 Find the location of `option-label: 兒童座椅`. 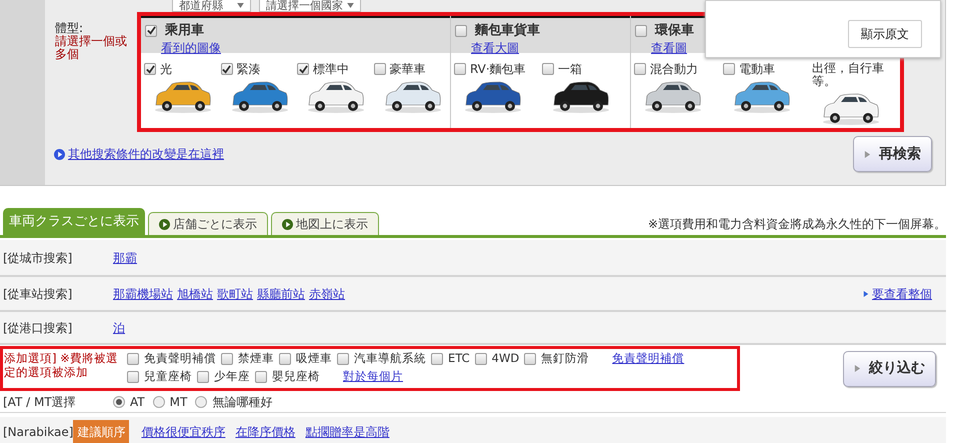

option-label: 兒童座椅 is located at coordinates (168, 377).